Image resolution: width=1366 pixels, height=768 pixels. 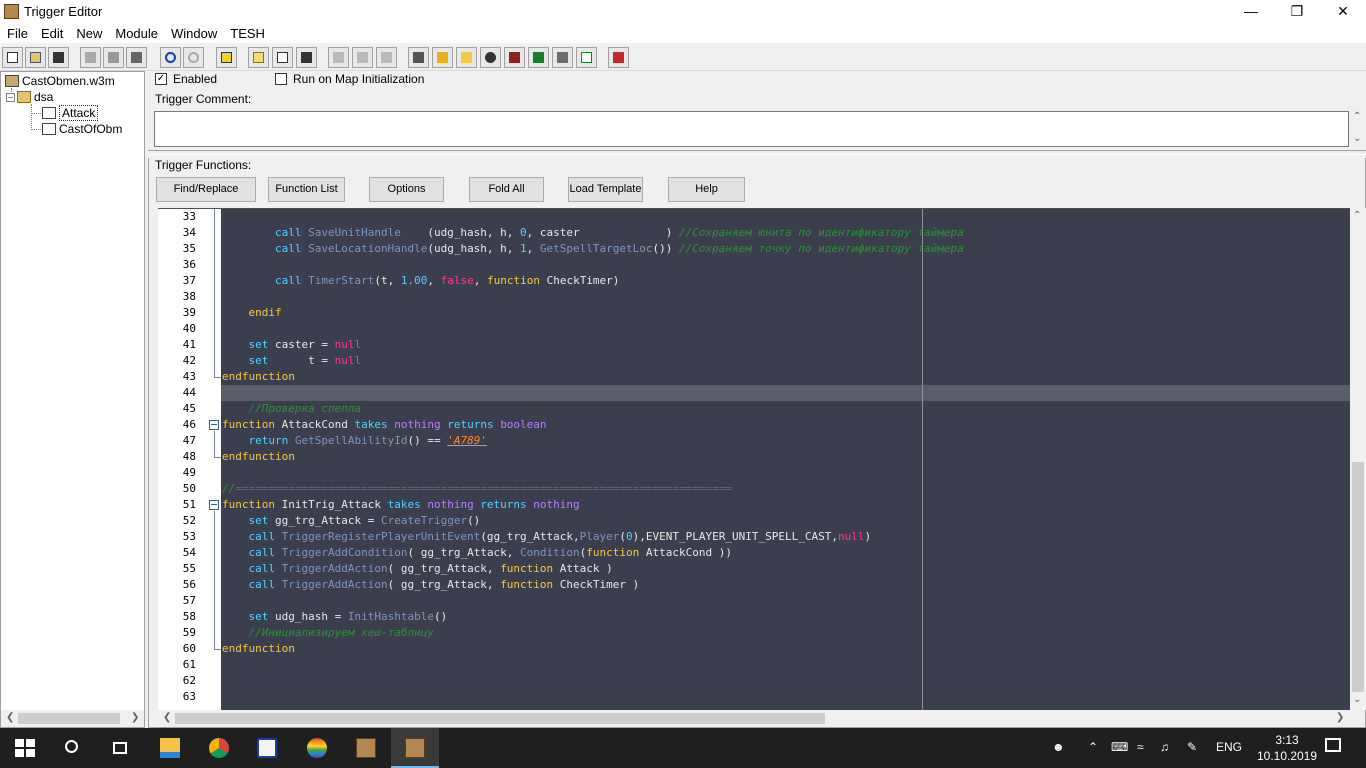 I want to click on new-map-icon, so click(x=12, y=57).